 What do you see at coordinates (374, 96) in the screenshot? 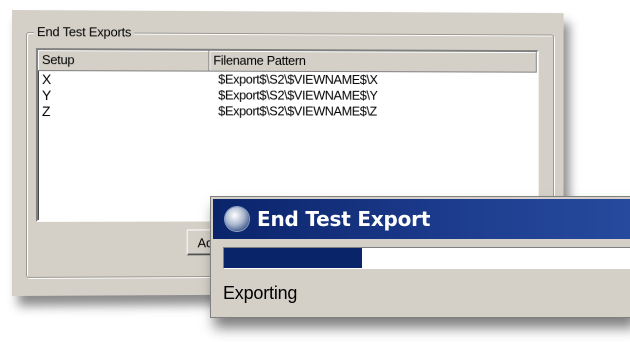
I see `row-pattern: $Export$\S2\$VIEWNAME$\Y` at bounding box center [374, 96].